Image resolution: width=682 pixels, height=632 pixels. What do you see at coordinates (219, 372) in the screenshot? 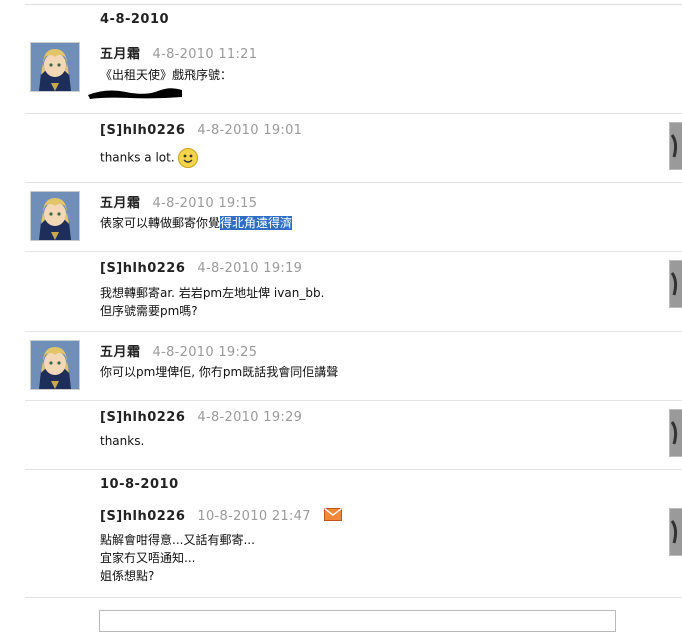
I see `message-text: 你可以pm埋俾佢, 你冇pm既話我會同佢講聲` at bounding box center [219, 372].